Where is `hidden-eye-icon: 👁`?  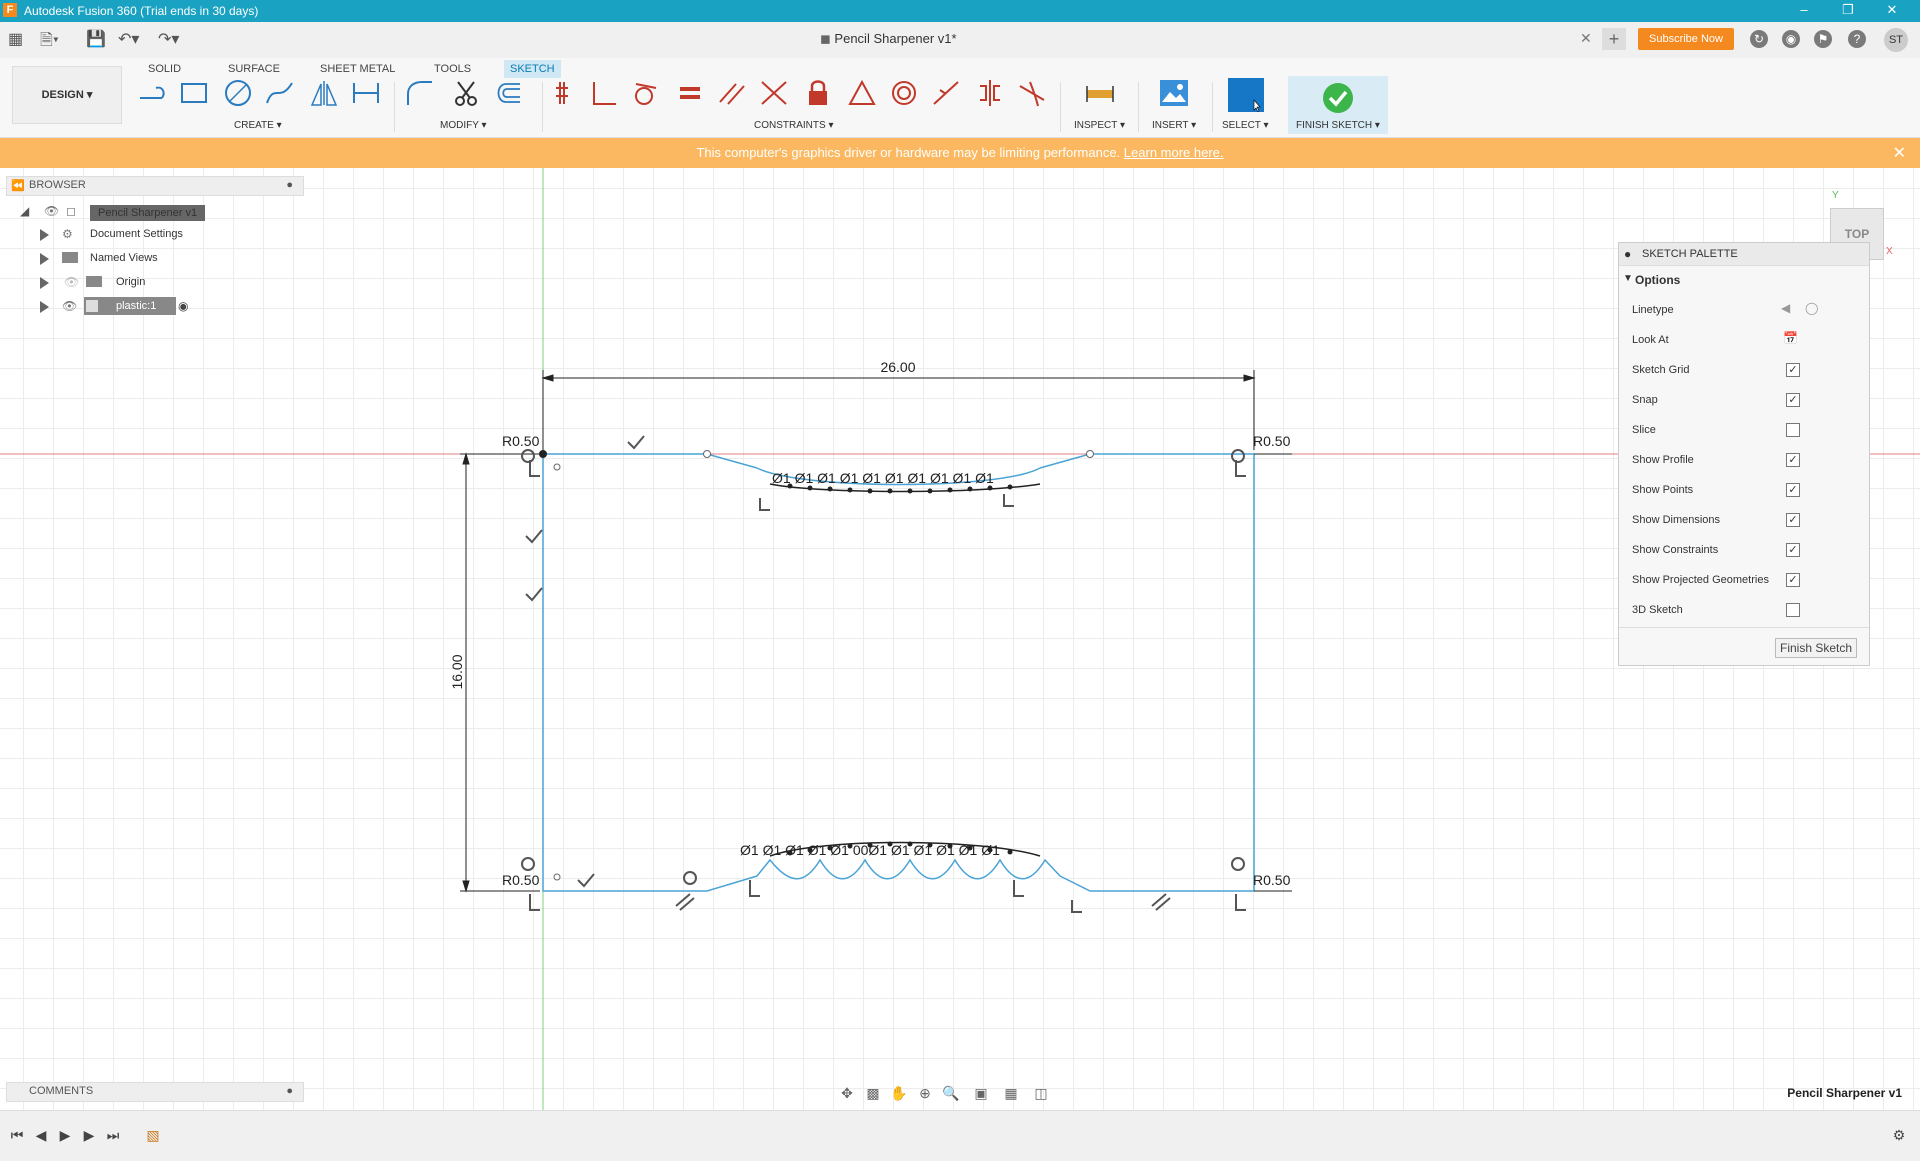
hidden-eye-icon: 👁 is located at coordinates (71, 282).